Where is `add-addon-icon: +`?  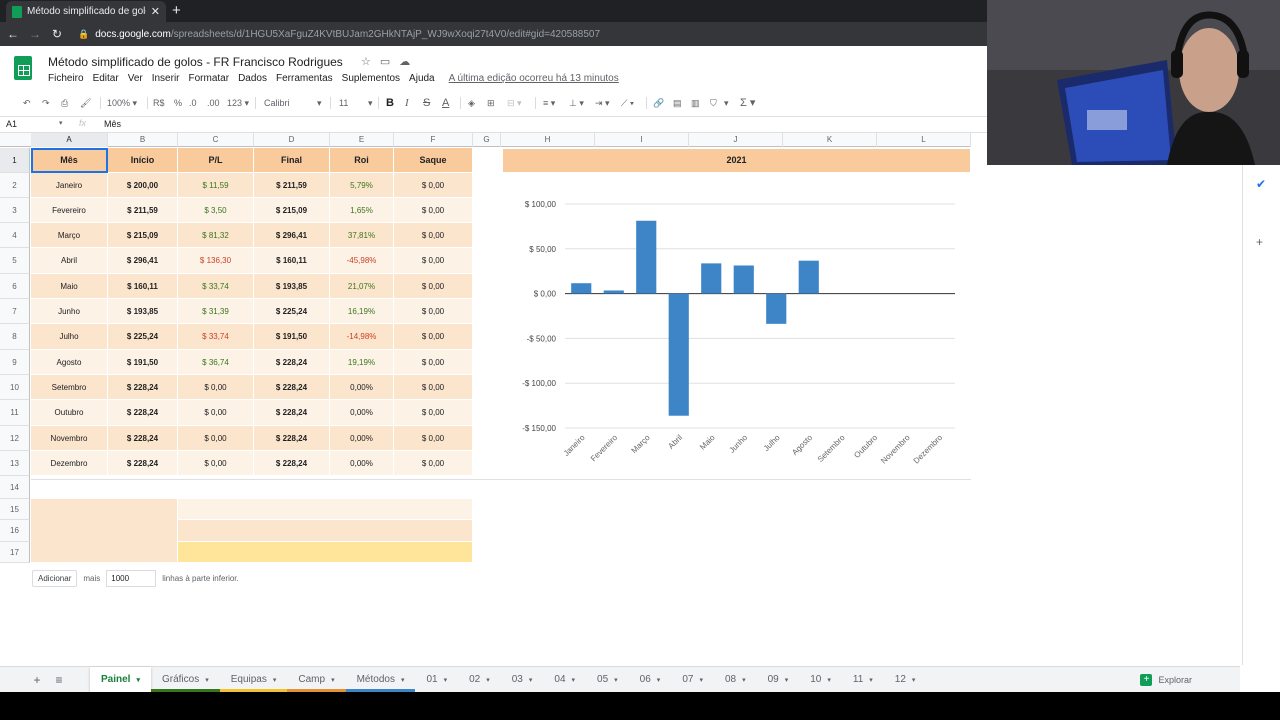 add-addon-icon: + is located at coordinates (1259, 242).